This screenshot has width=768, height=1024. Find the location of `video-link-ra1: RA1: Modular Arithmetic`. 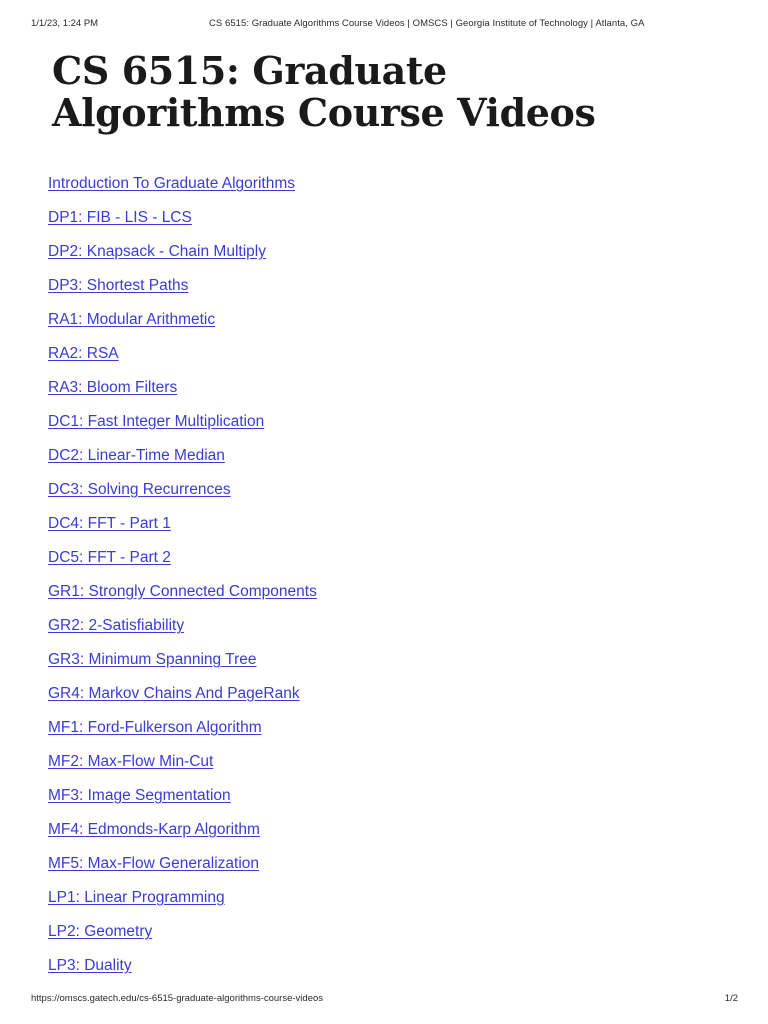

video-link-ra1: RA1: Modular Arithmetic is located at coordinates (131, 320).